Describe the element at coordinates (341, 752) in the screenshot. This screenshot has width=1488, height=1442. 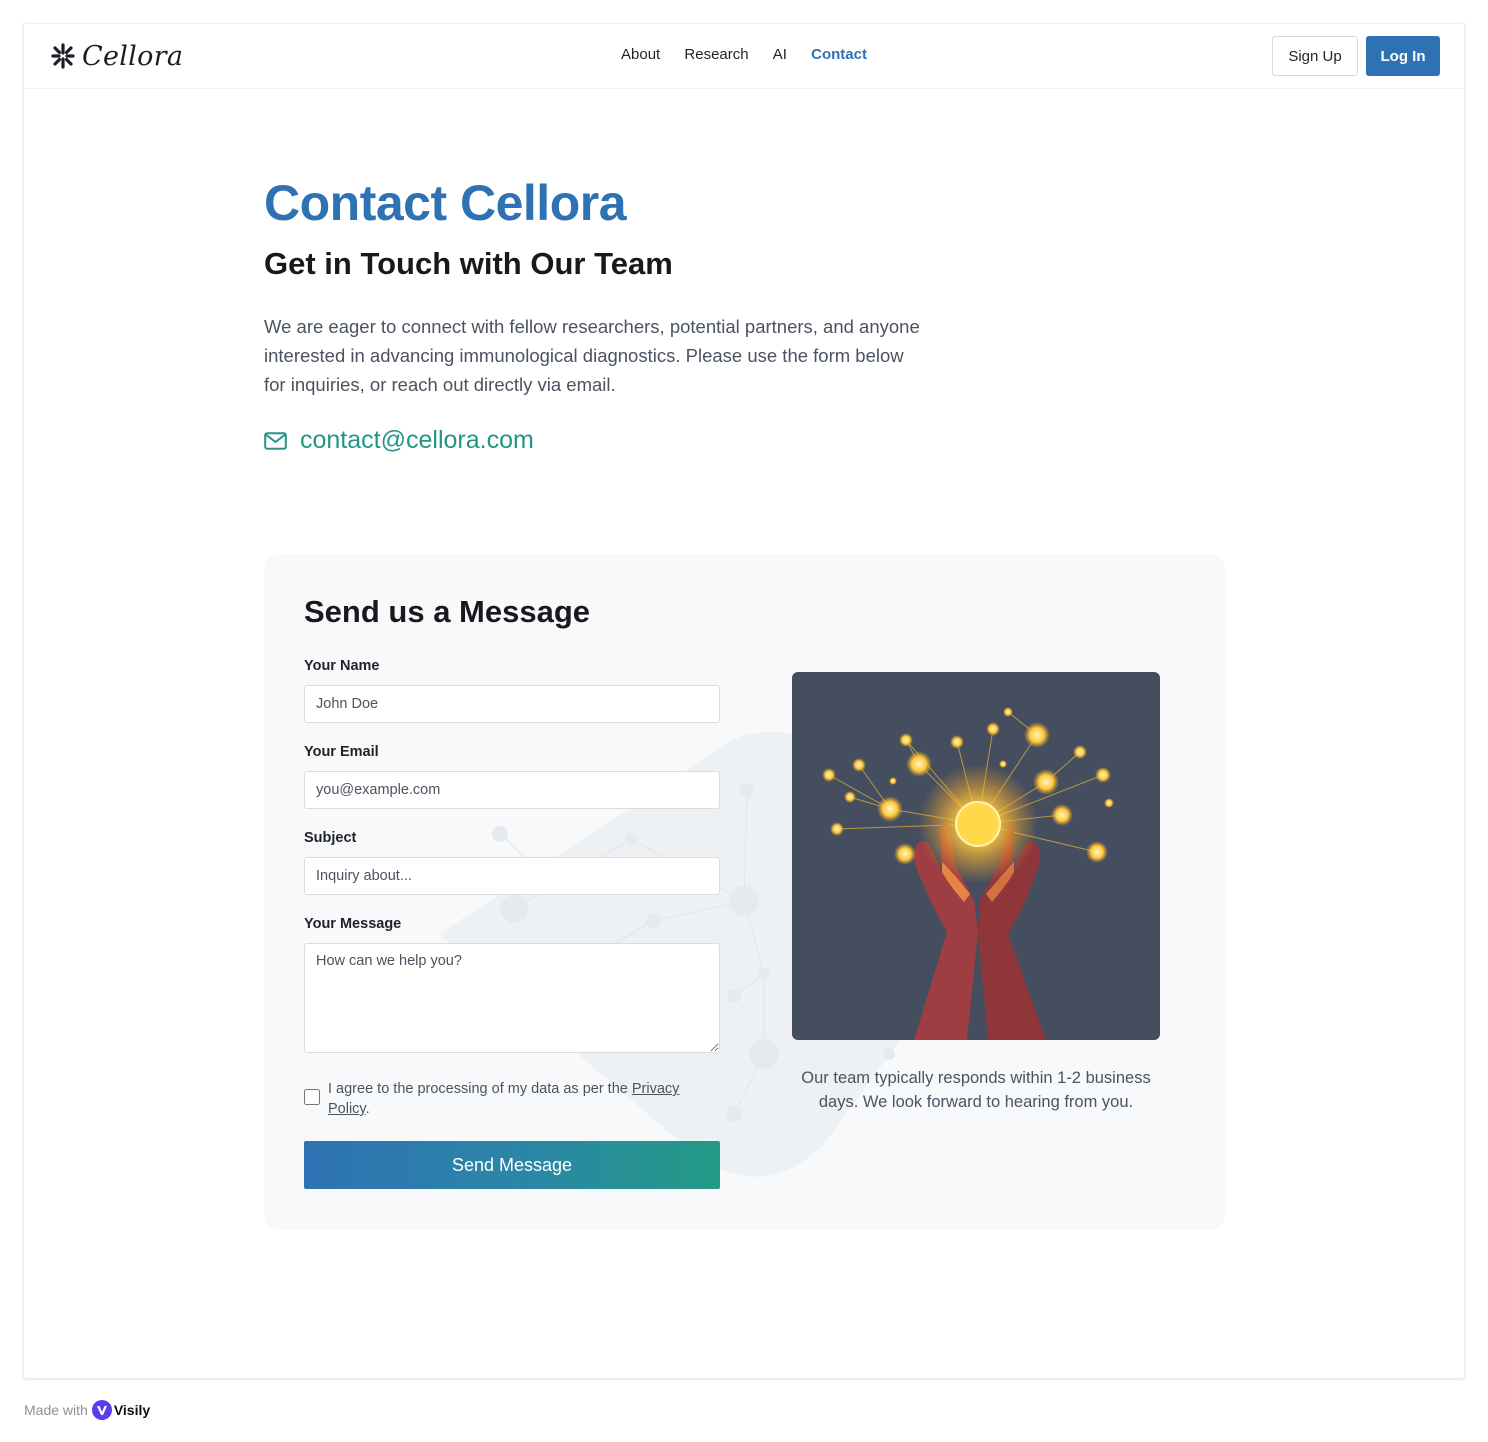
I see `email-label: Your Email` at that location.